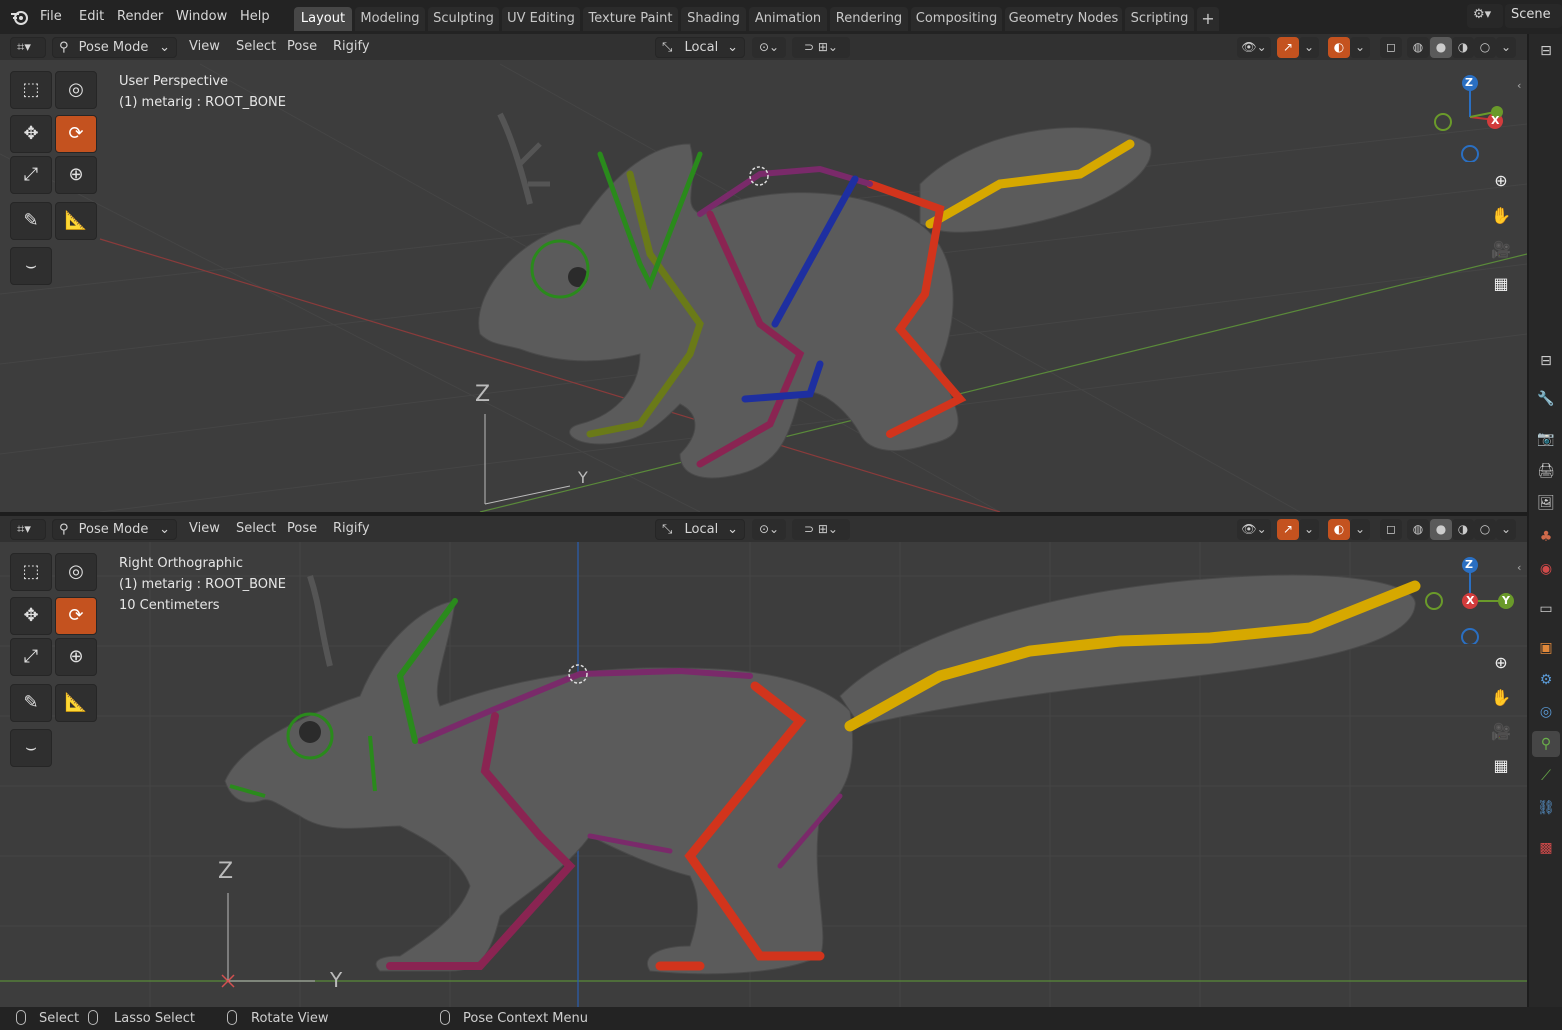 This screenshot has height=1030, width=1562. I want to click on bone-properties-icon: ⟋, so click(1546, 776).